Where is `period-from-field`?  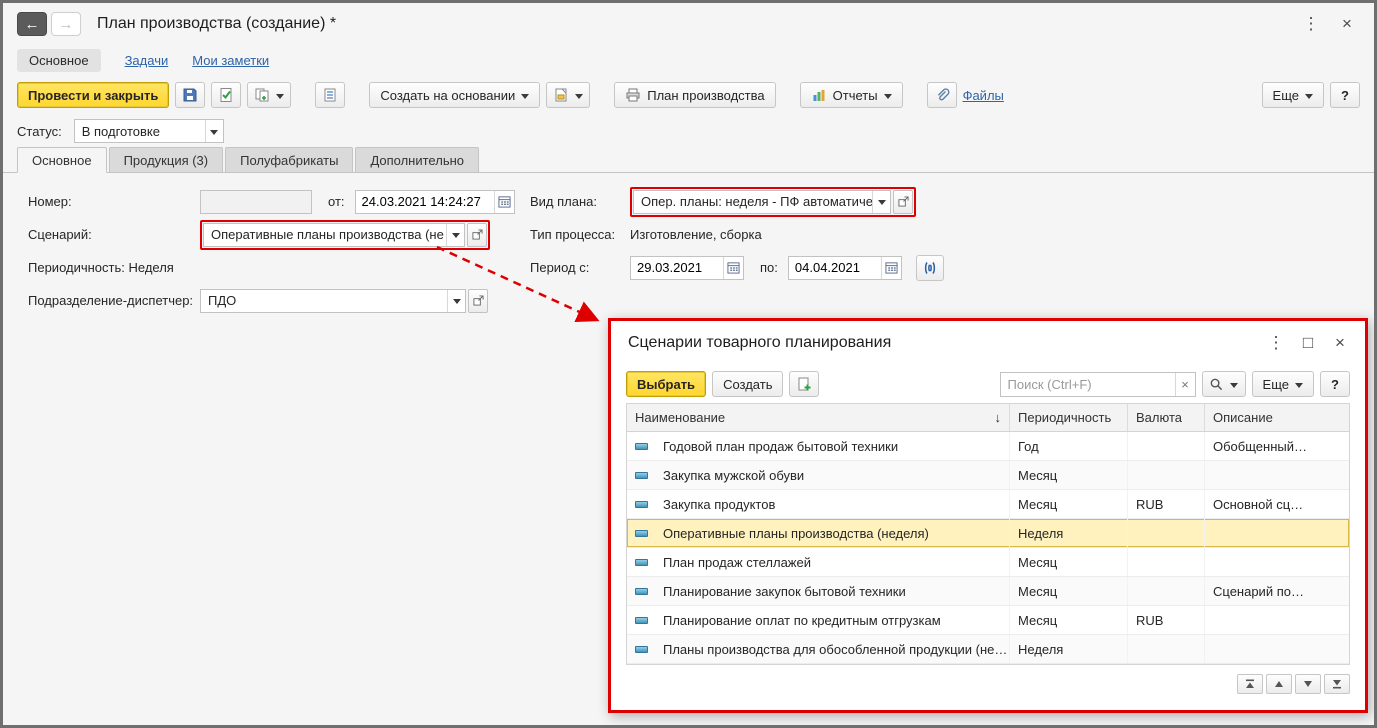
period-from-field is located at coordinates (687, 267).